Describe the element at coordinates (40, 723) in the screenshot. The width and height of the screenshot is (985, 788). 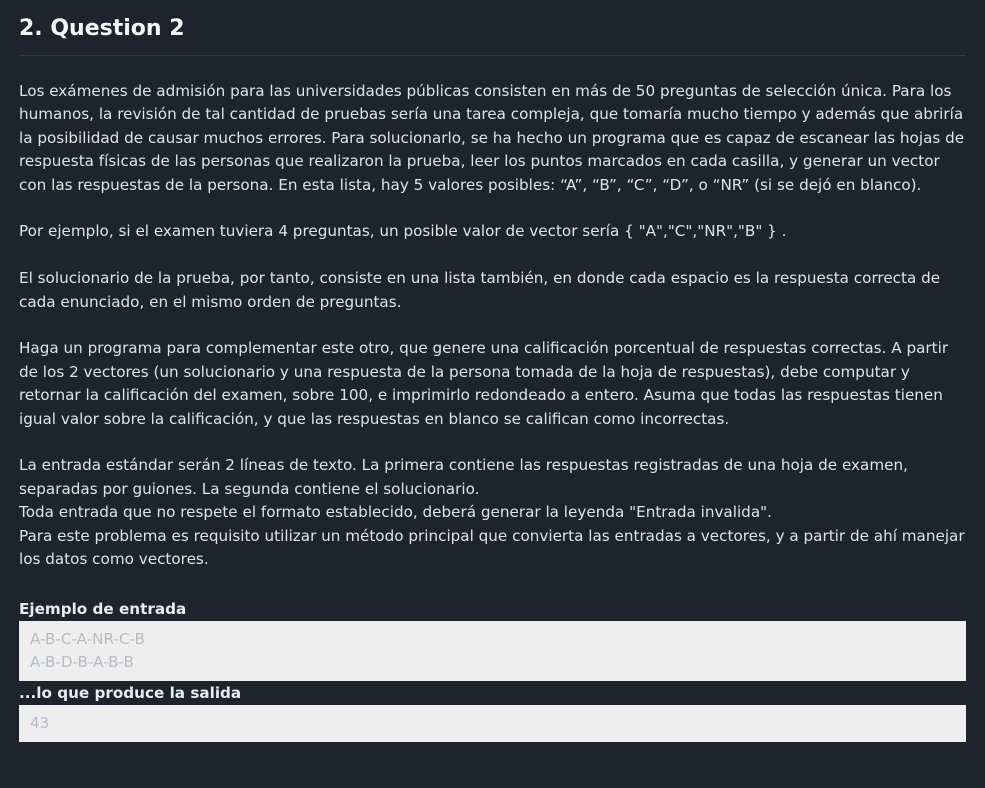
I see `example-output-value: 43` at that location.